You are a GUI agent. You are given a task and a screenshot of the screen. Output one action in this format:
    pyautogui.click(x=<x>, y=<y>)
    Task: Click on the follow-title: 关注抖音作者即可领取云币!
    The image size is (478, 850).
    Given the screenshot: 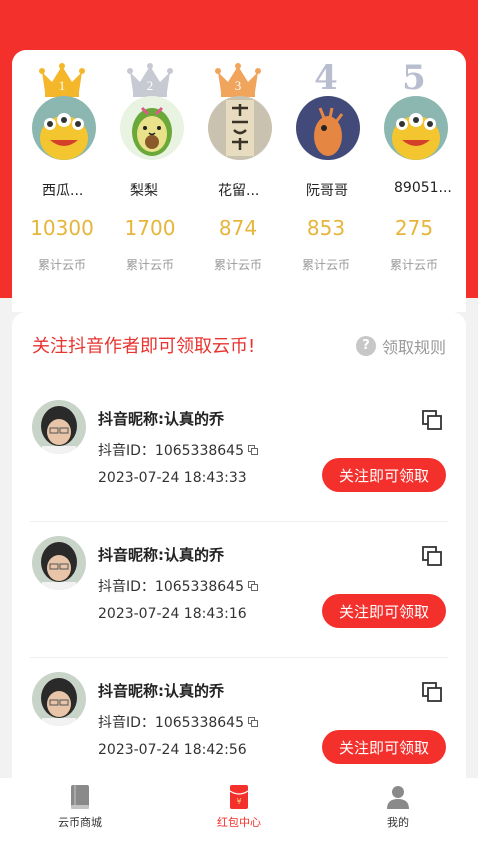 What is the action you would take?
    pyautogui.click(x=144, y=346)
    